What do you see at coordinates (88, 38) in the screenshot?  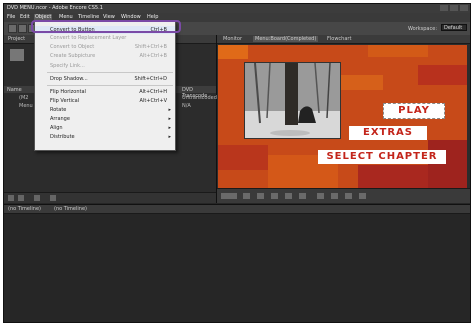 I see `menu-item-label: Convert to Replacement Layer` at bounding box center [88, 38].